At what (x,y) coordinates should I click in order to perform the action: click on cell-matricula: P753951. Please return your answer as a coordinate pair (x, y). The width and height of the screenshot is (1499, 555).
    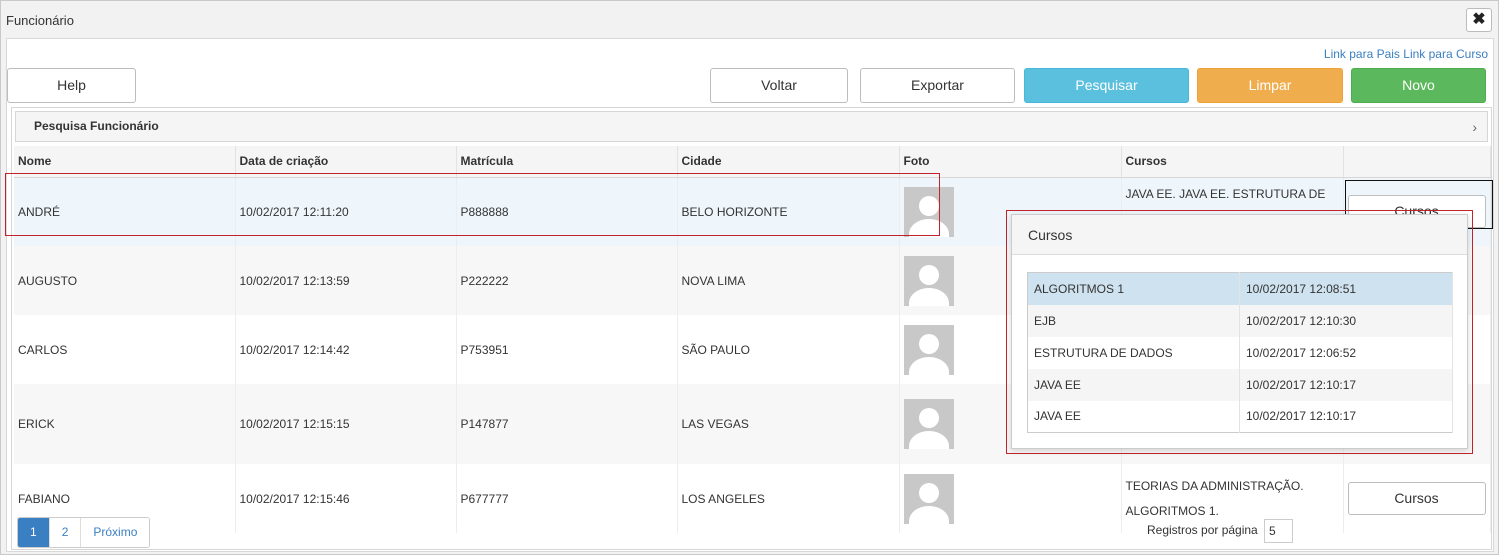
    Looking at the image, I should click on (567, 349).